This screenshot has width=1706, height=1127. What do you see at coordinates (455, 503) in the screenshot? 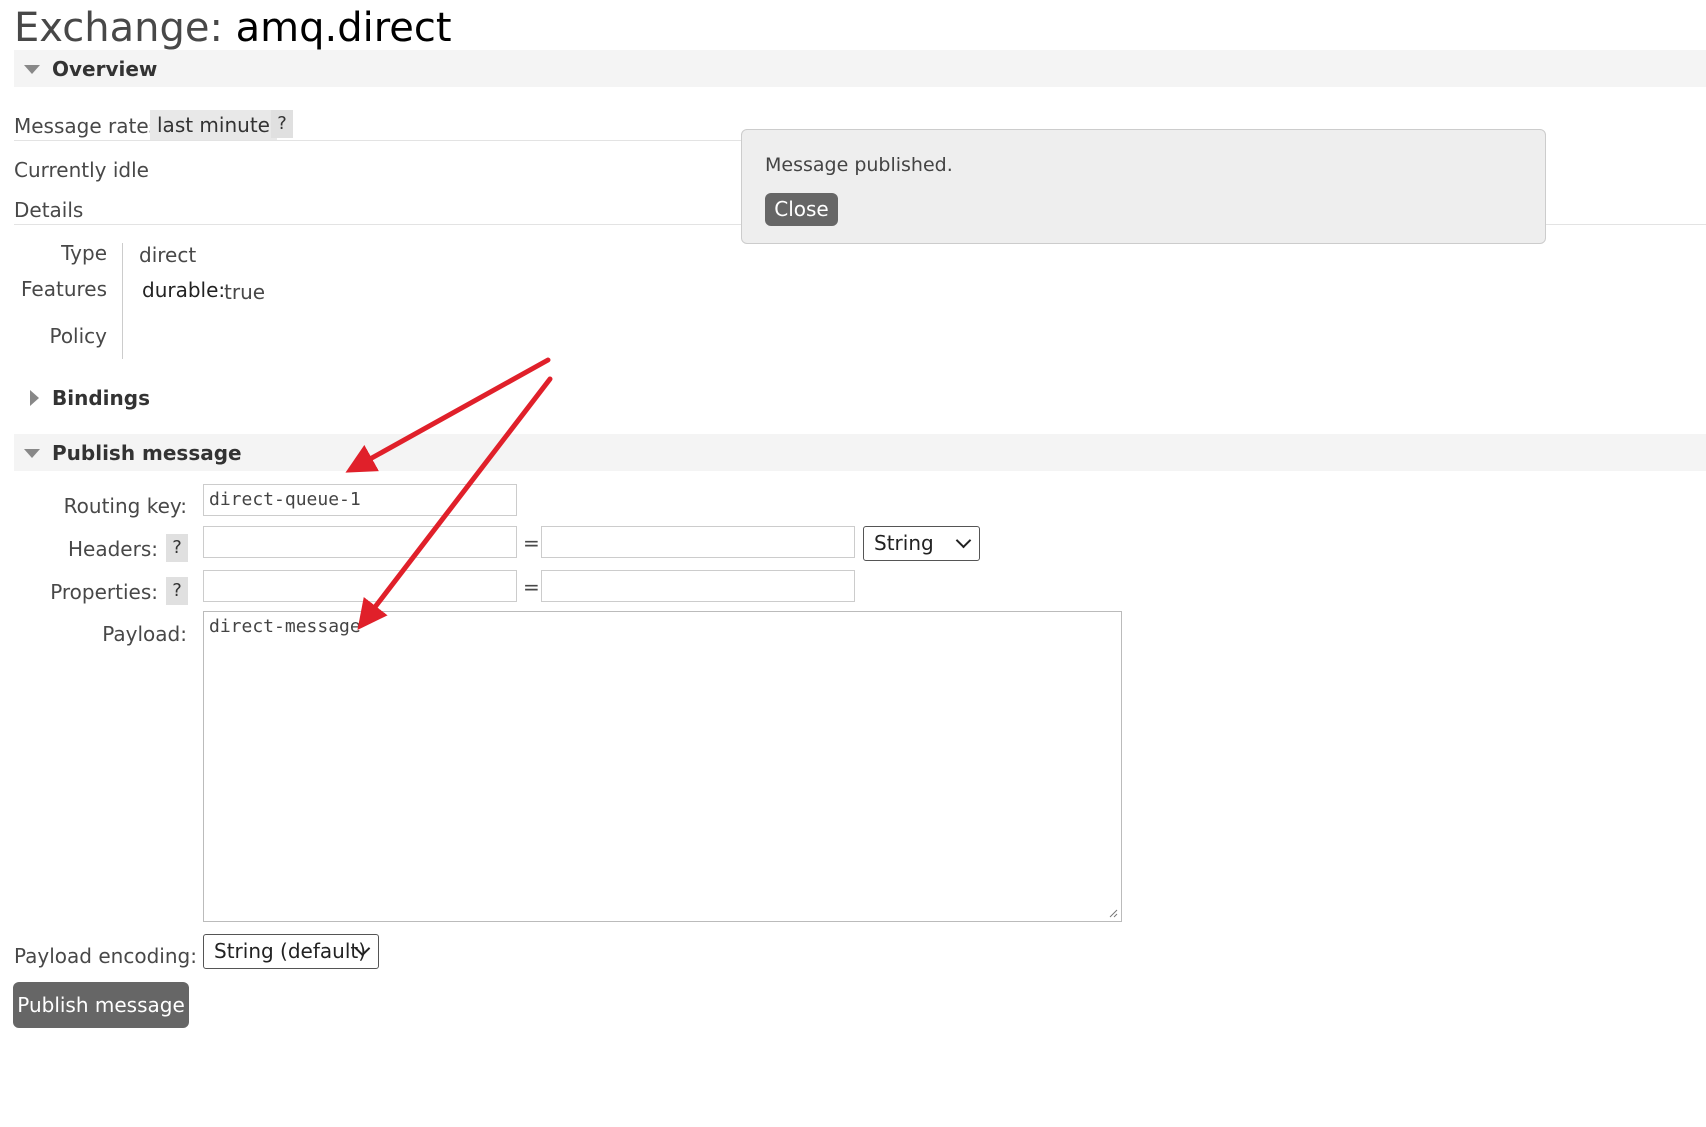
I see `annotation-arrow-payload` at bounding box center [455, 503].